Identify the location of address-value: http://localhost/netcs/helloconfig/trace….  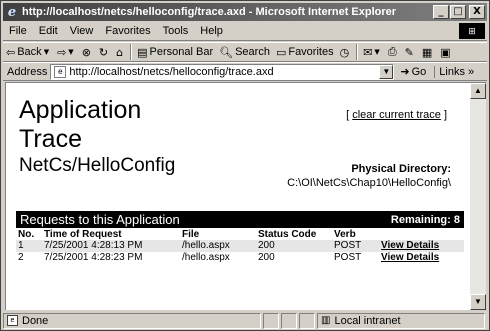
(224, 72).